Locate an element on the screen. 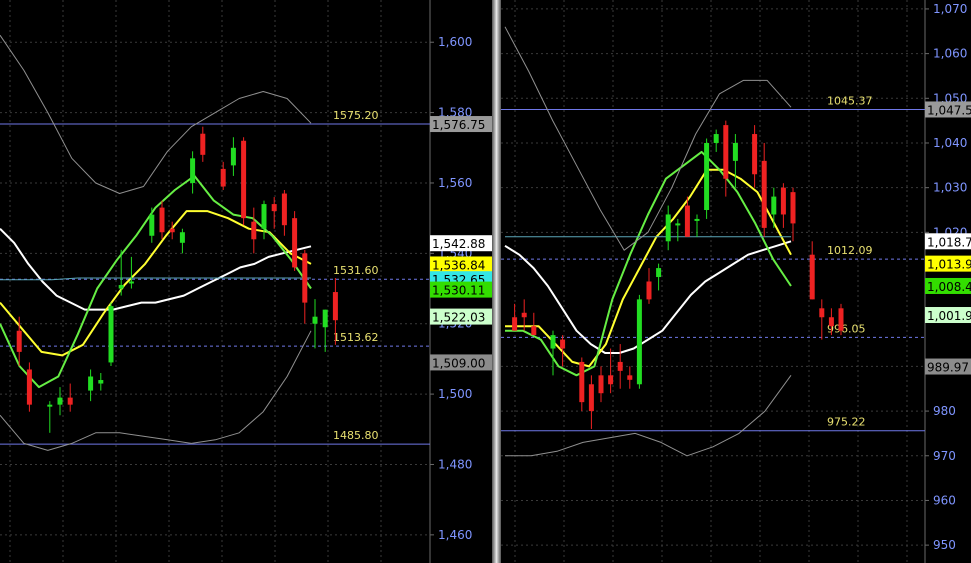  price-tag-label: 1,047.5 is located at coordinates (949, 110).